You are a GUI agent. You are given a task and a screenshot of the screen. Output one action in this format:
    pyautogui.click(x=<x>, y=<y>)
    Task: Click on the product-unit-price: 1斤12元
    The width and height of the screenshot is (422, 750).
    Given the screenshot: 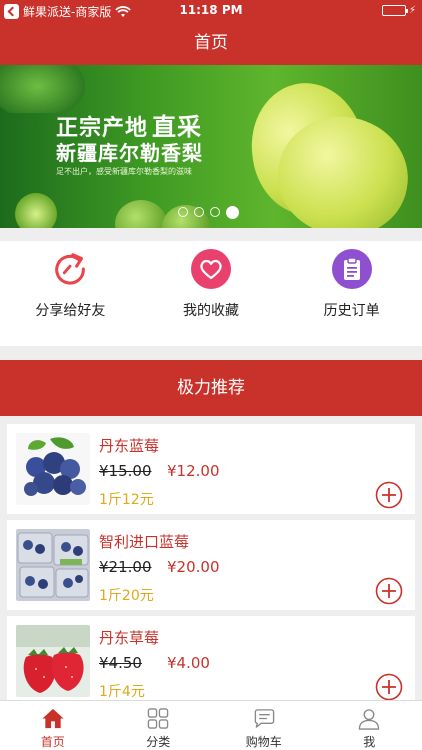 What is the action you would take?
    pyautogui.click(x=126, y=500)
    